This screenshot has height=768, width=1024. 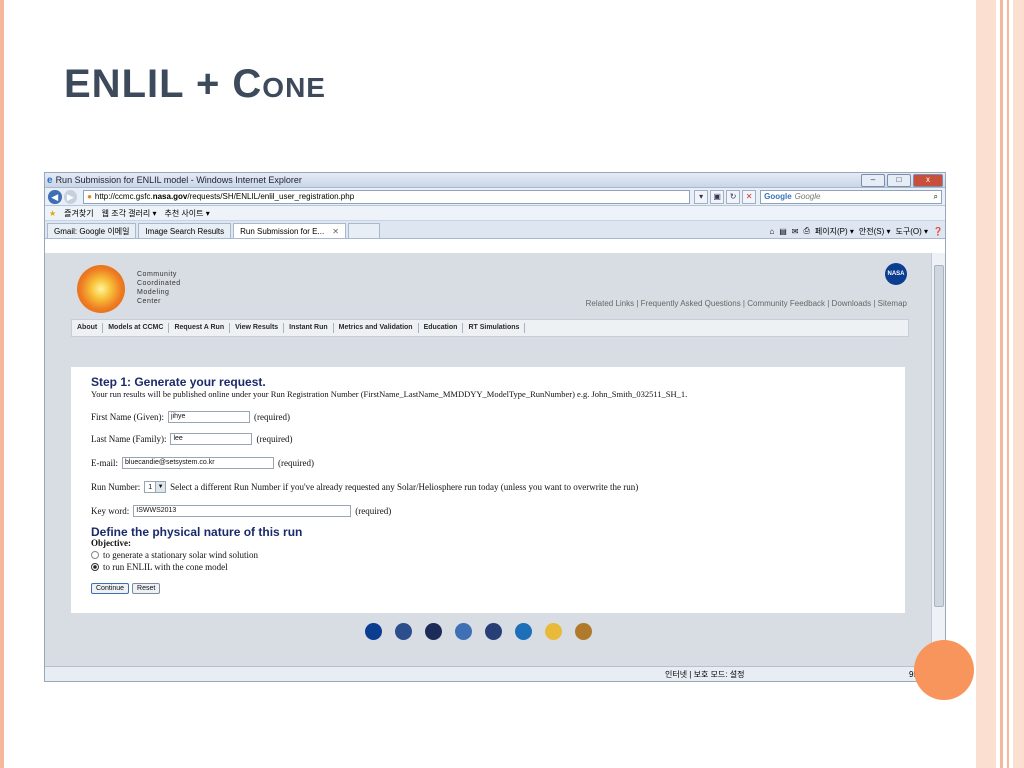 I want to click on search-box: Google Google ⌕, so click(x=851, y=196).